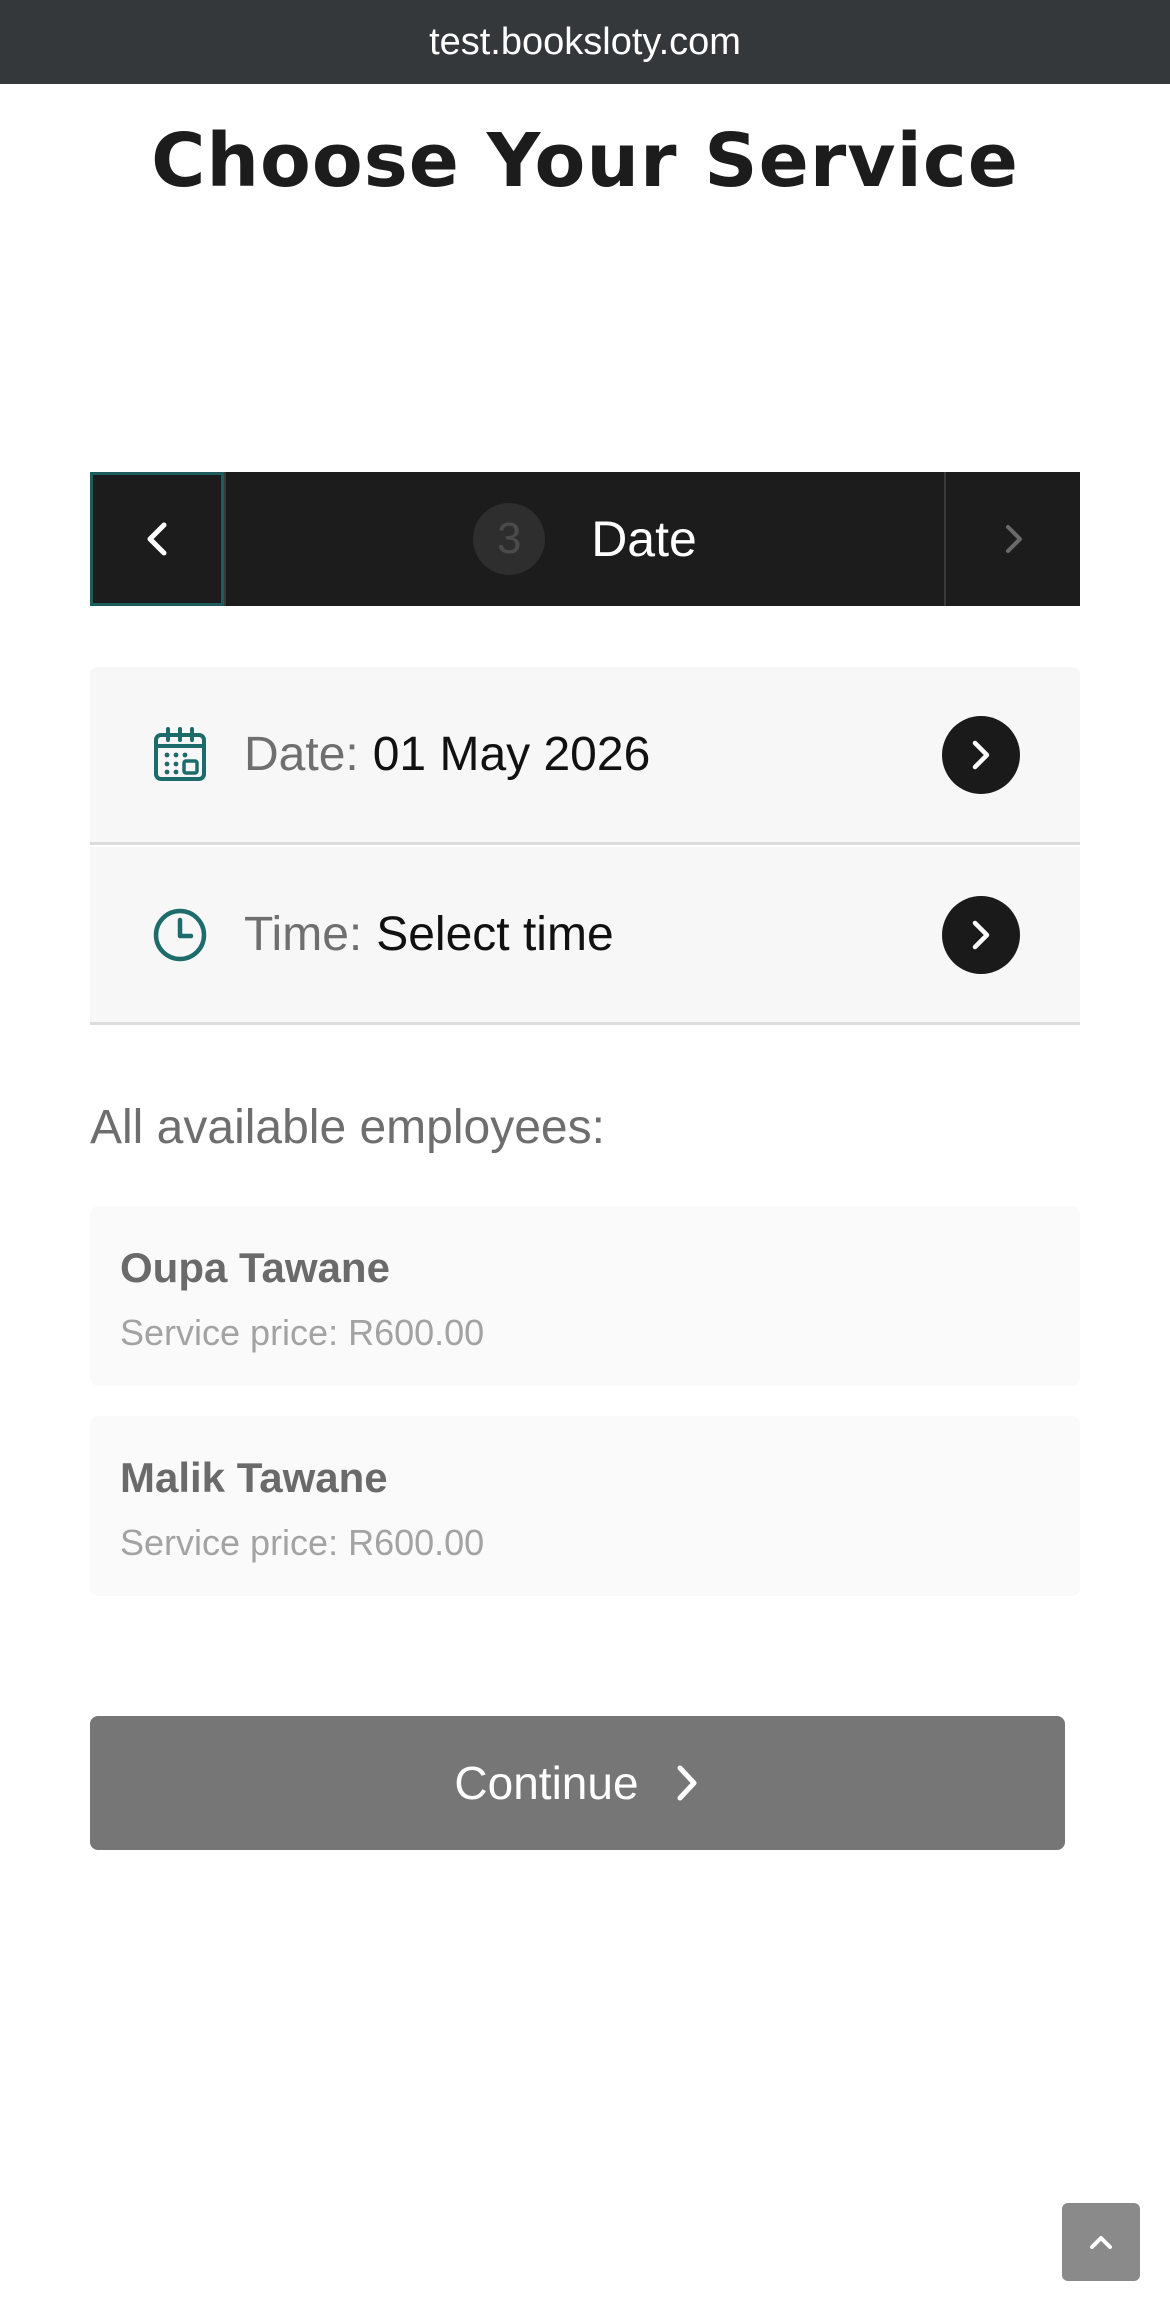  Describe the element at coordinates (546, 1783) in the screenshot. I see `continue-label: Continue` at that location.